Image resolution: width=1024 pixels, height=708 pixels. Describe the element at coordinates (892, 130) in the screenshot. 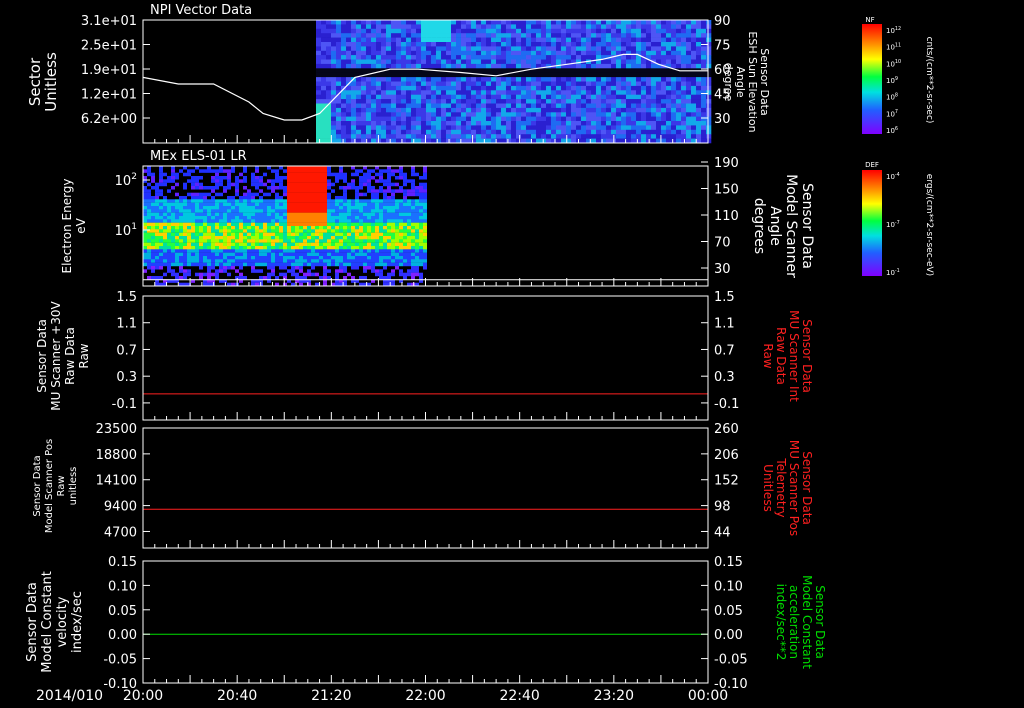

I see `colorbar-tick-label: 106` at that location.